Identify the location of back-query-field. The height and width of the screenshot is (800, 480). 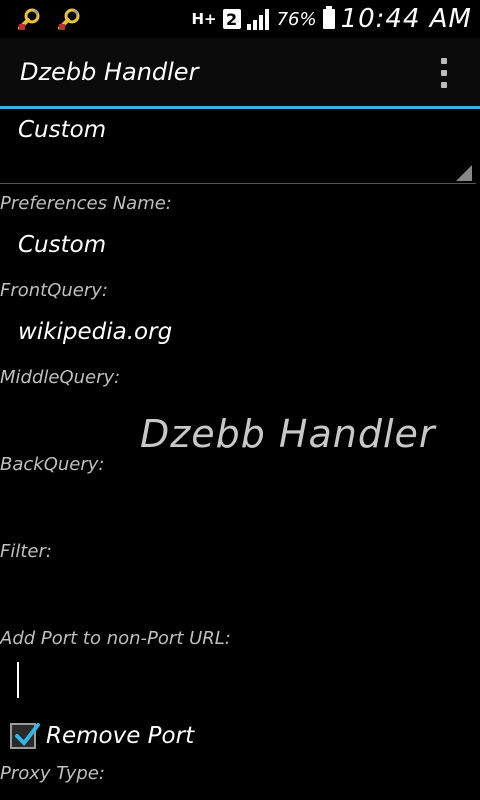
(240, 507).